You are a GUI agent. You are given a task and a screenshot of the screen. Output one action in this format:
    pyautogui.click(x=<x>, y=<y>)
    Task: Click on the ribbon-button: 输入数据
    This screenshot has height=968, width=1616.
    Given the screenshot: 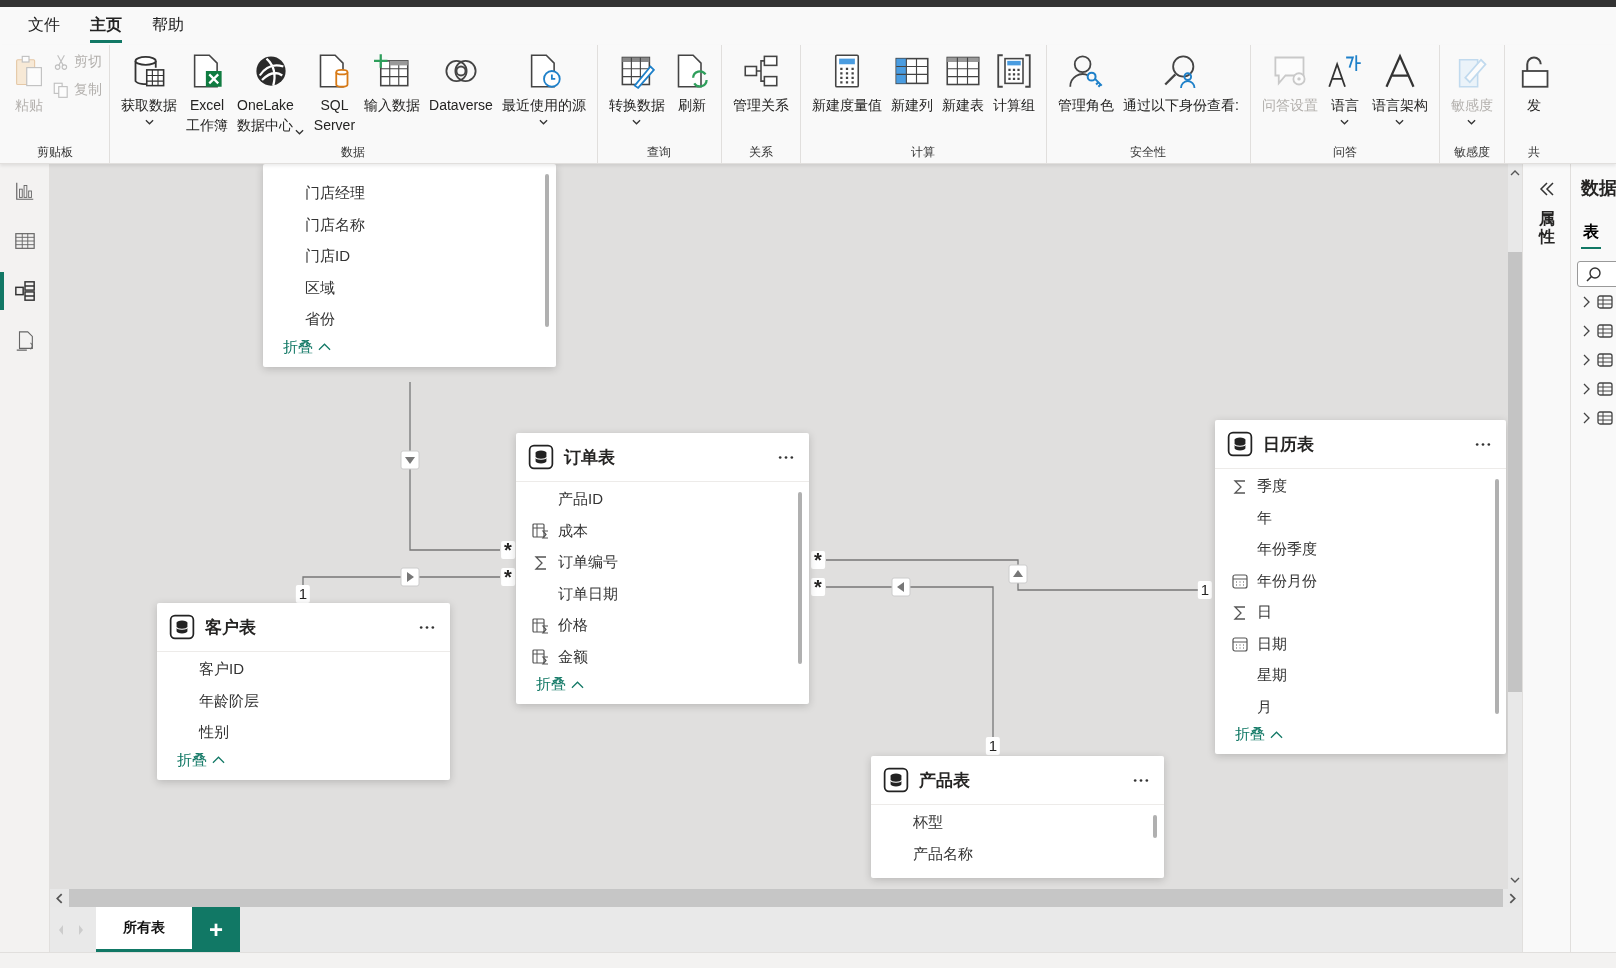 What is the action you would take?
    pyautogui.click(x=392, y=97)
    